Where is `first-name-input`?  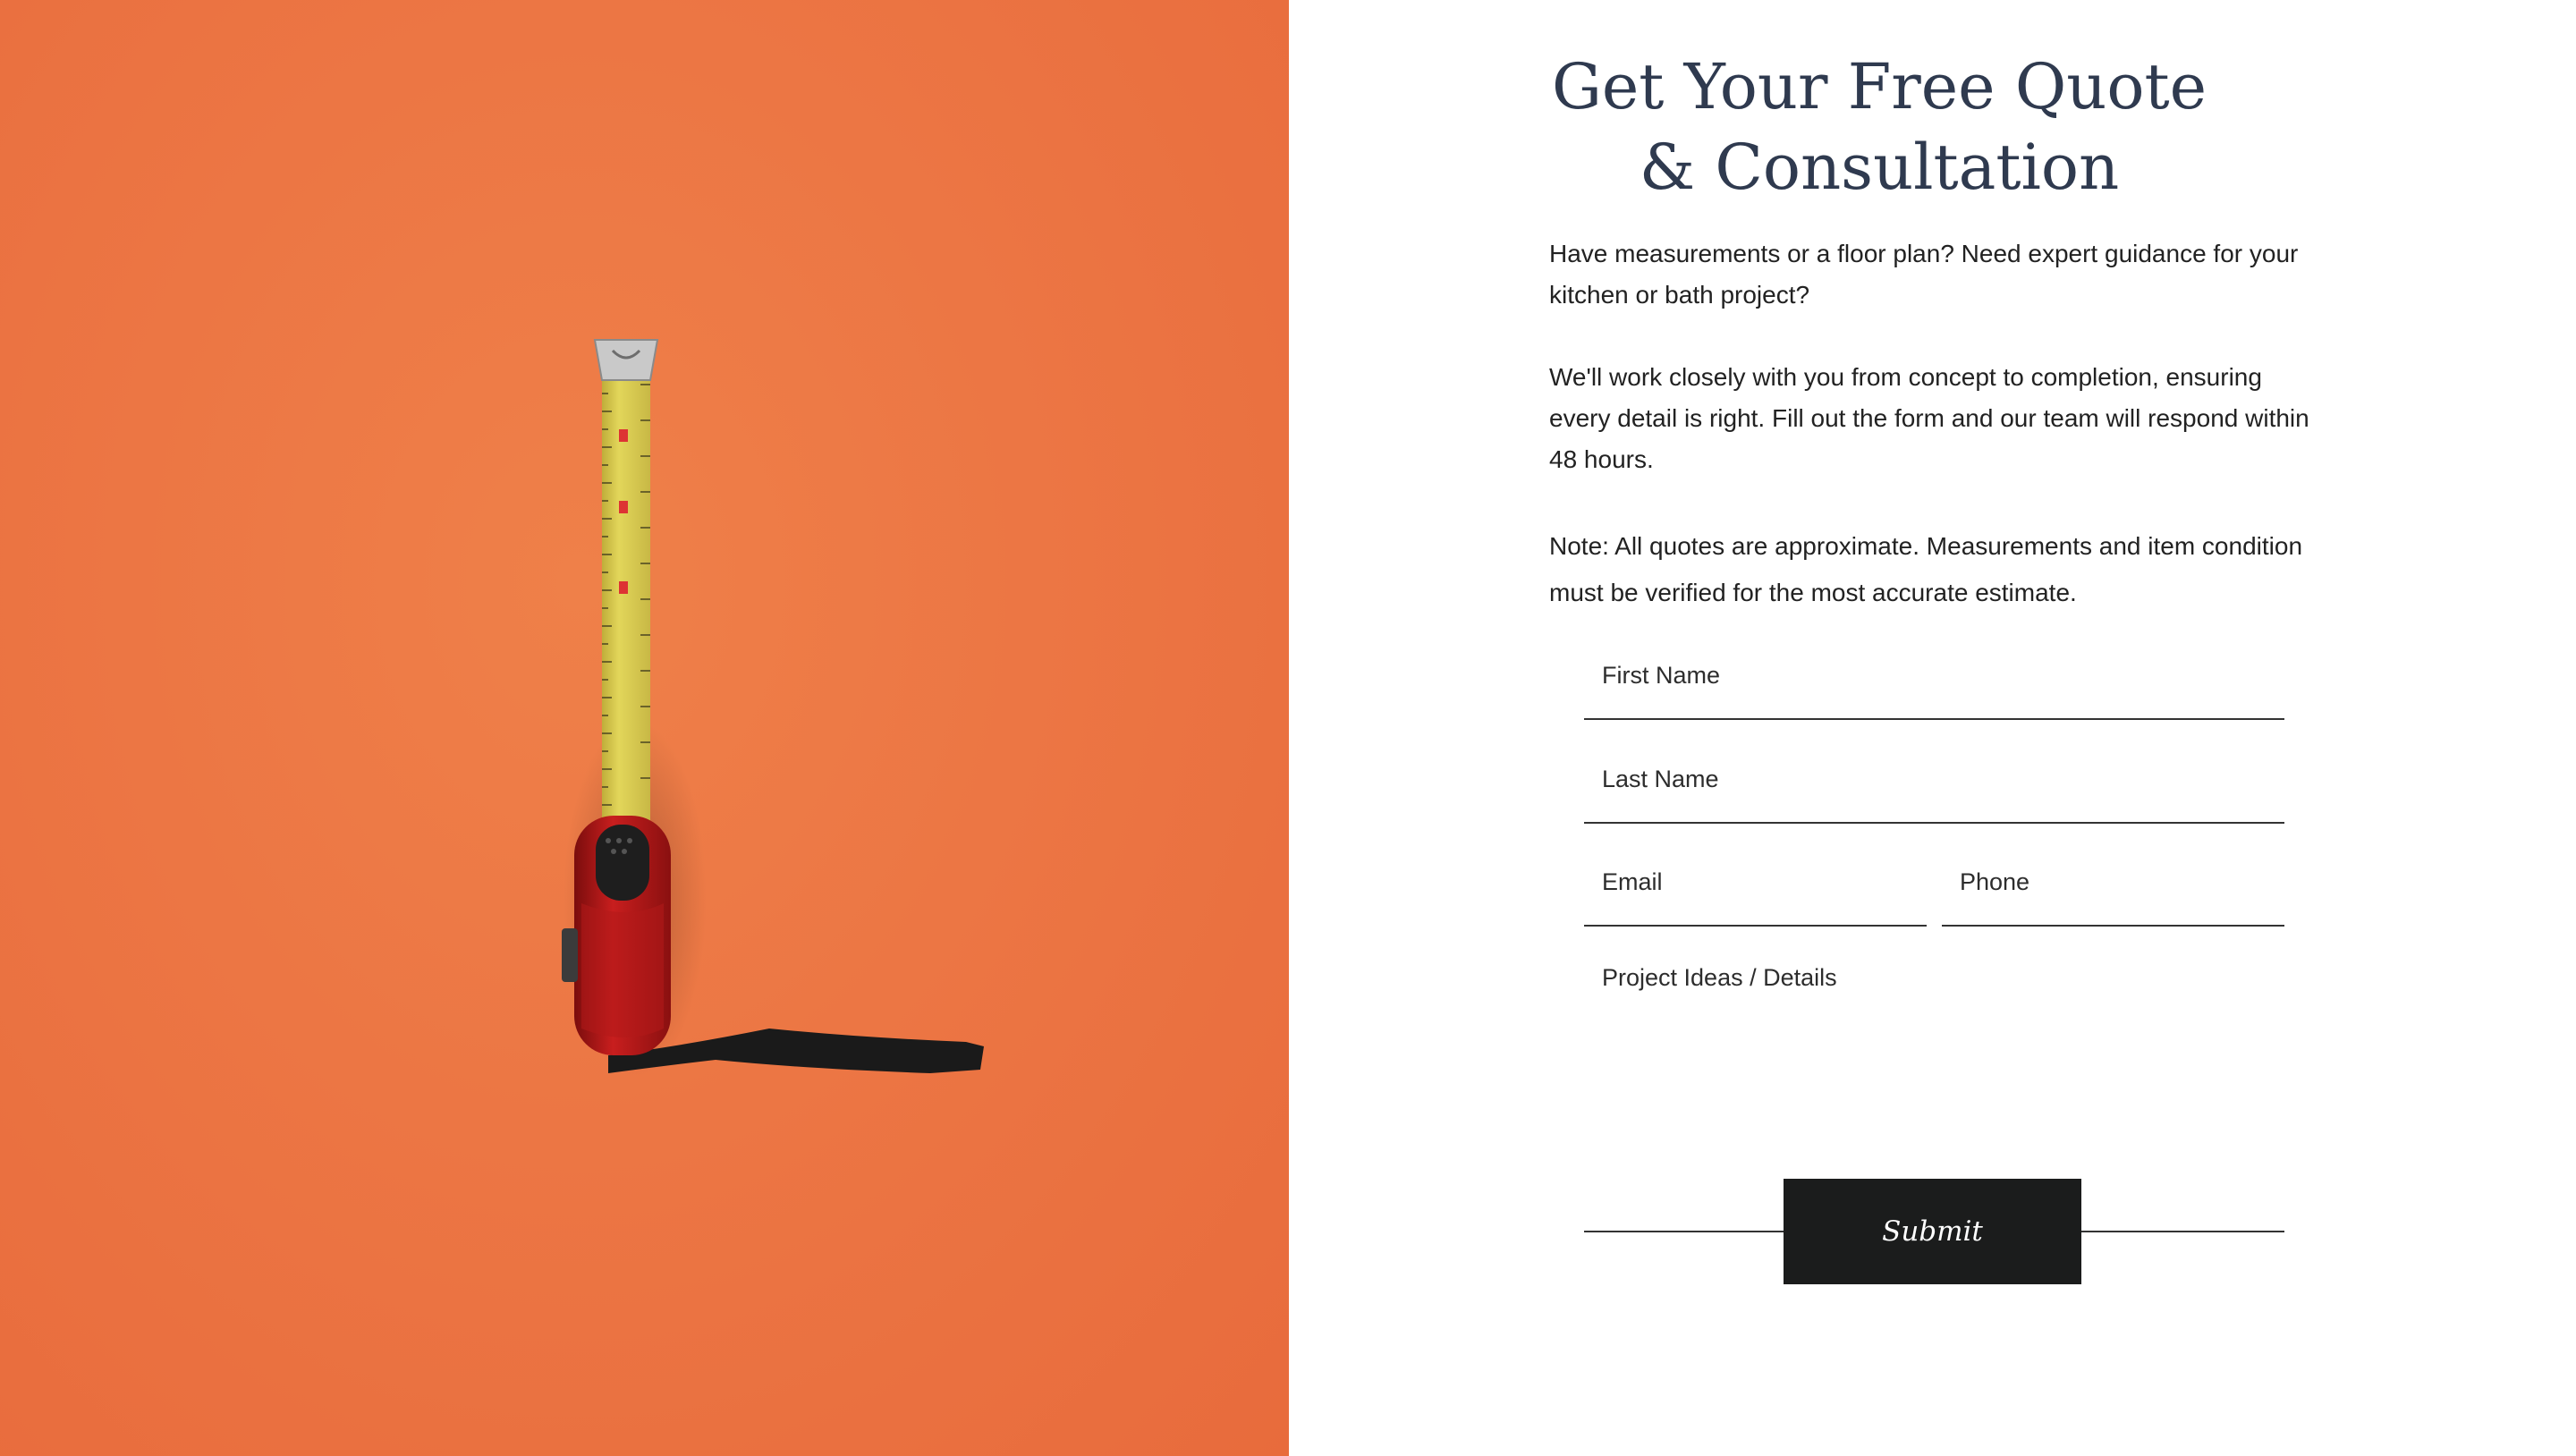 first-name-input is located at coordinates (1934, 682).